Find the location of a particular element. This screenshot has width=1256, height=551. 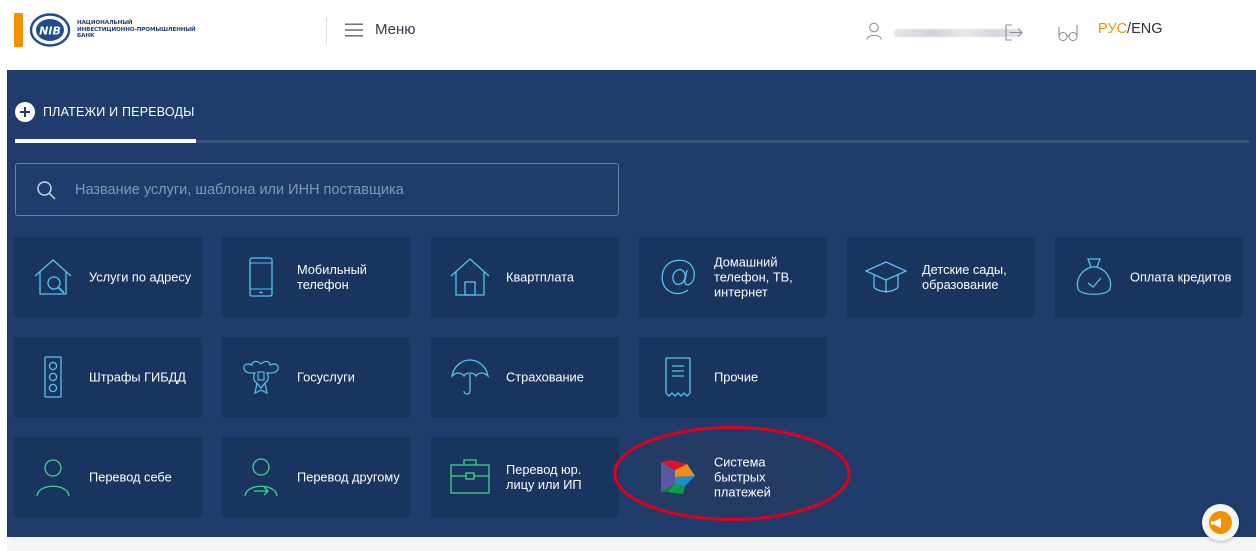

tile-traffic-fines: Штрафы ГИБДД is located at coordinates (108, 377).